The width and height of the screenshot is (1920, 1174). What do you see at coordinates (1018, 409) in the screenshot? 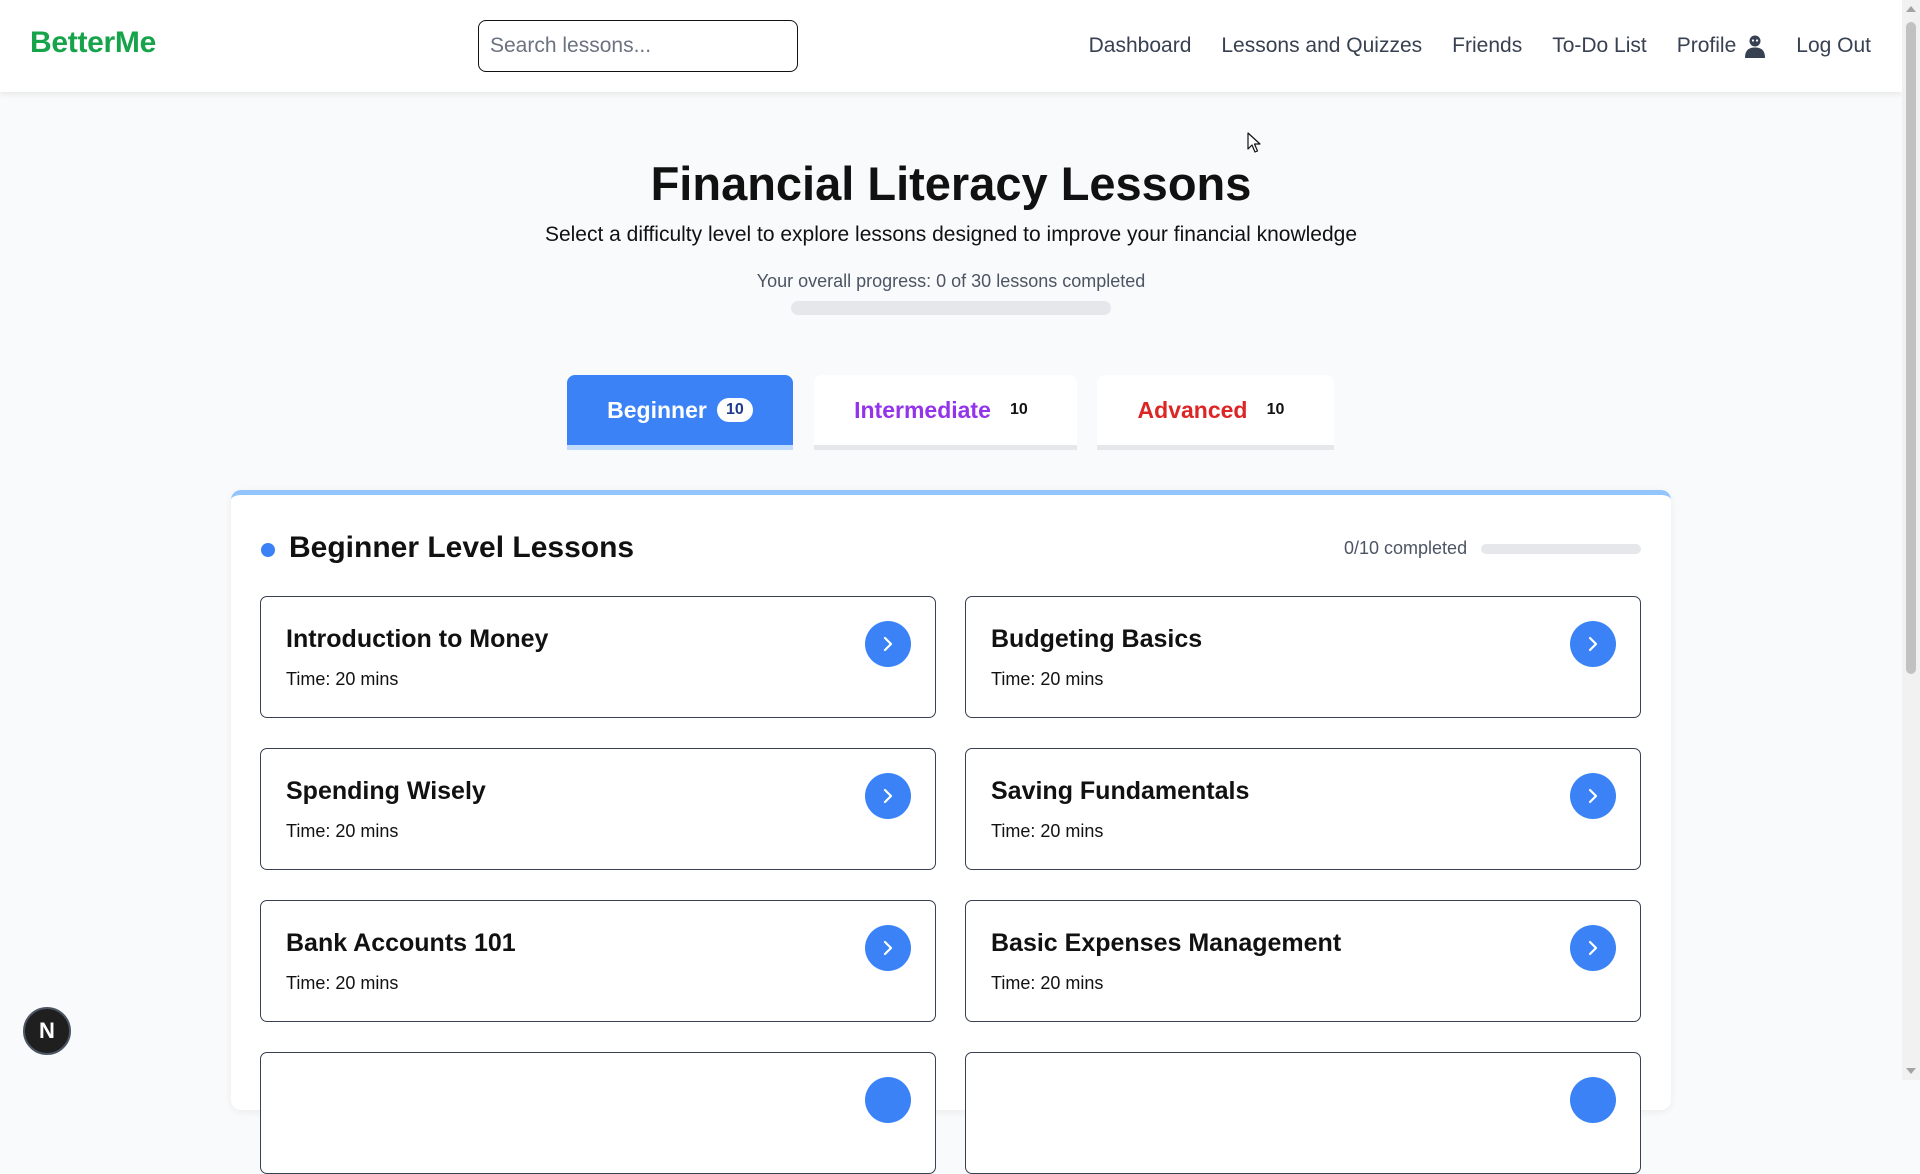
I see `tab-intermediate-count: 10` at bounding box center [1018, 409].